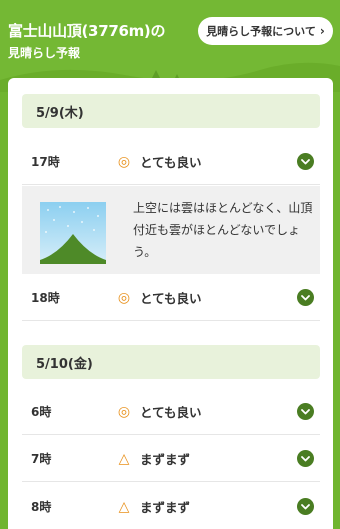 The image size is (340, 529). I want to click on forecast-detail: 上空には雲はほとんどなく、山頂付近も雲がほとんどないでしょう。, so click(171, 230).